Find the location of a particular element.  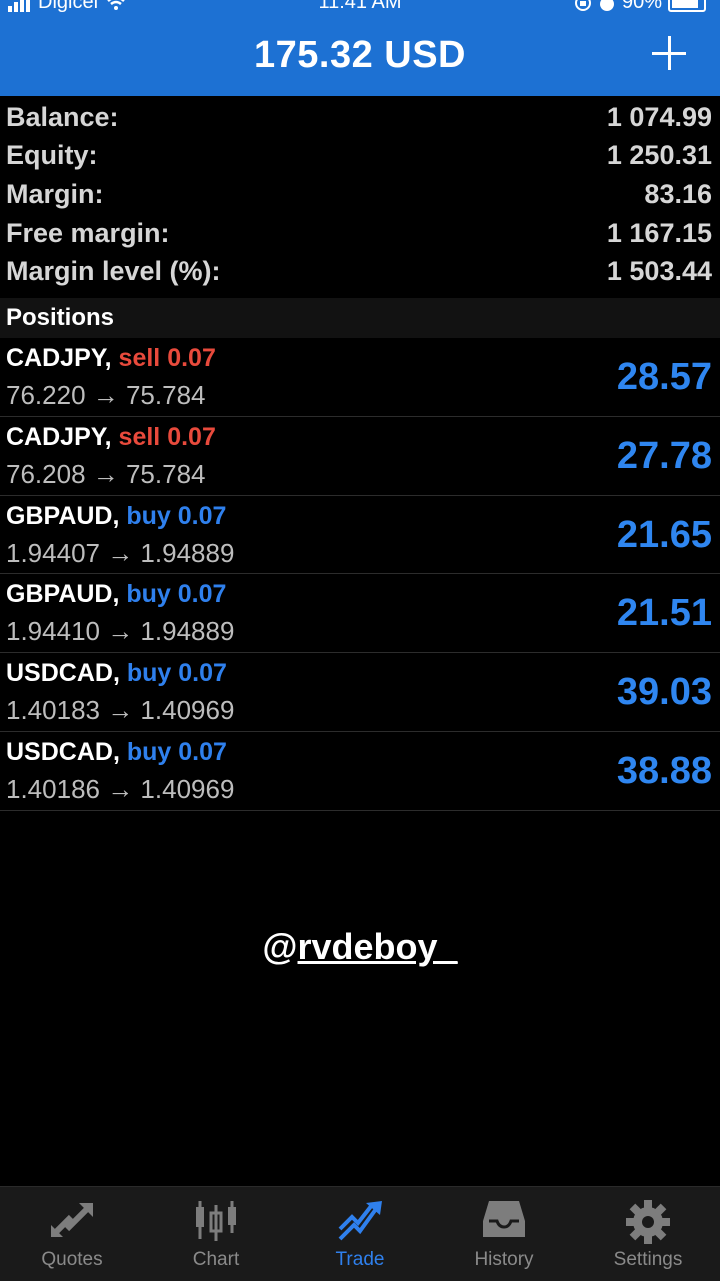

watermark: @rvdeboy_ is located at coordinates (360, 947).